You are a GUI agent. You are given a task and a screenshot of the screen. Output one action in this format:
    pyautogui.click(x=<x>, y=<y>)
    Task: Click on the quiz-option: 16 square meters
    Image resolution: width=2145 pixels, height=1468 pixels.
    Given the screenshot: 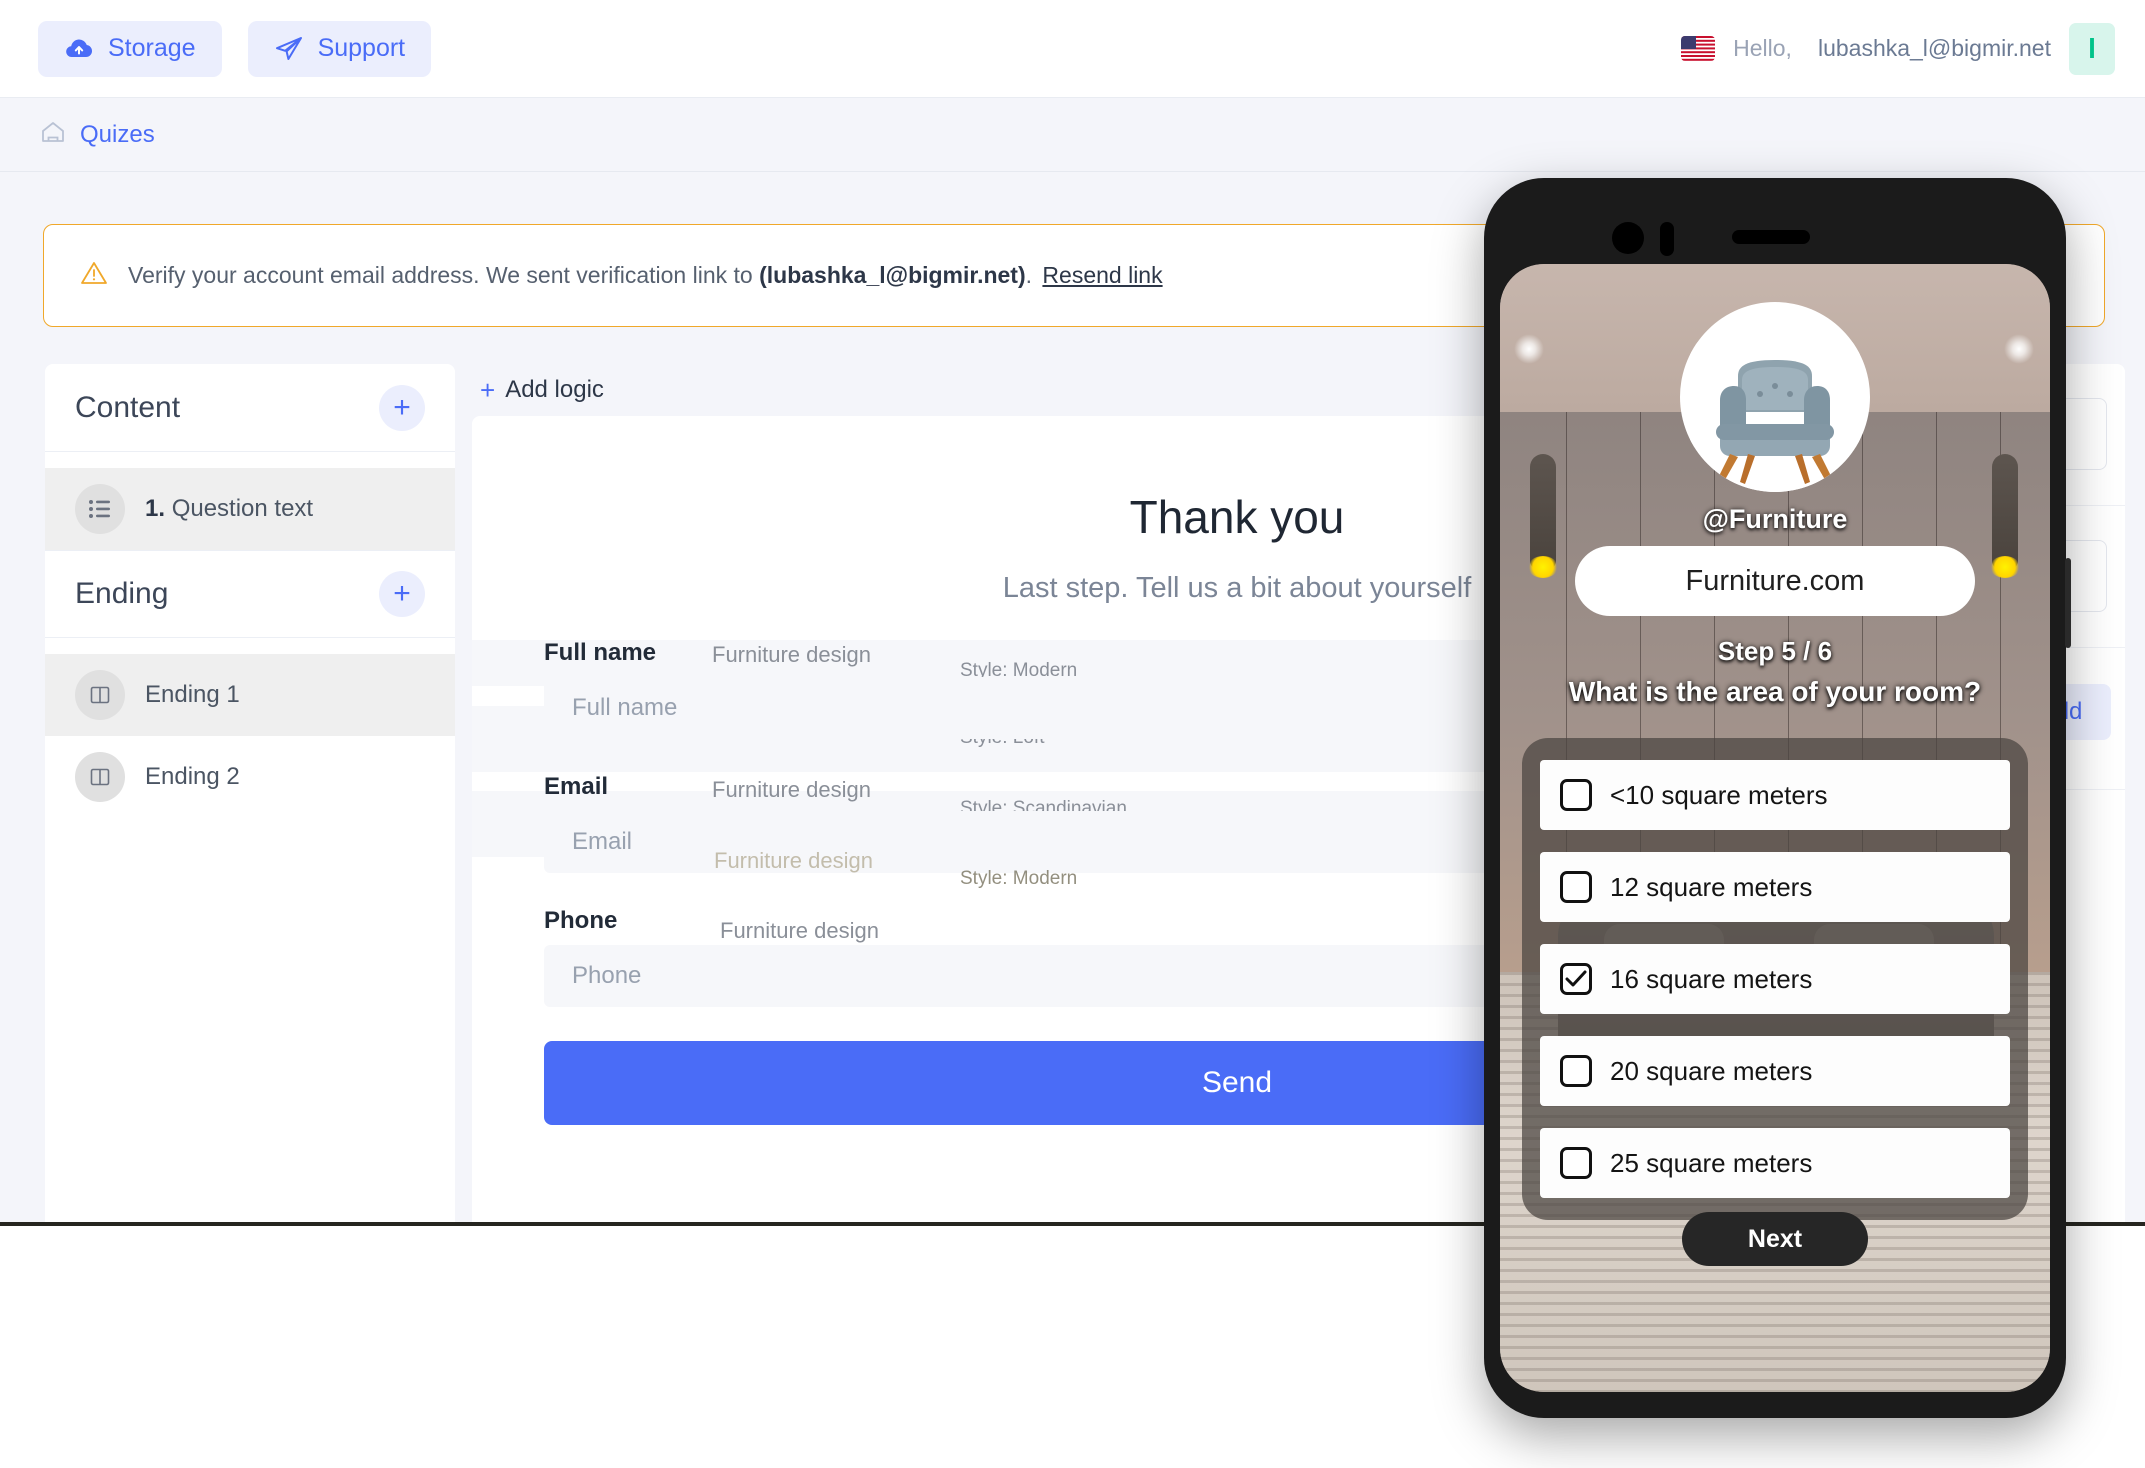 What is the action you would take?
    pyautogui.click(x=1775, y=979)
    